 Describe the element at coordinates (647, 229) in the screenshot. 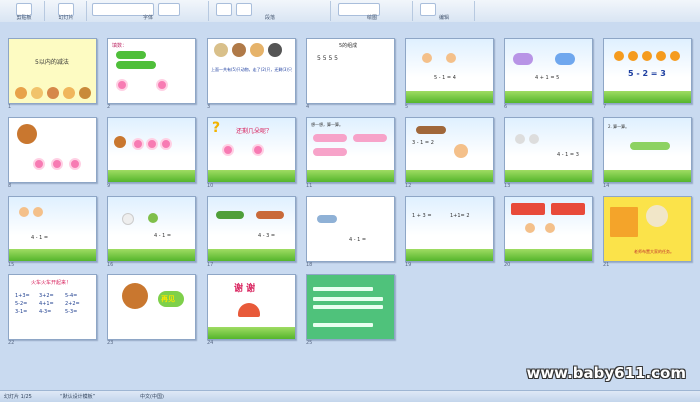

I see `slide-thumbnail-21: 老师布置大家的任务。` at that location.